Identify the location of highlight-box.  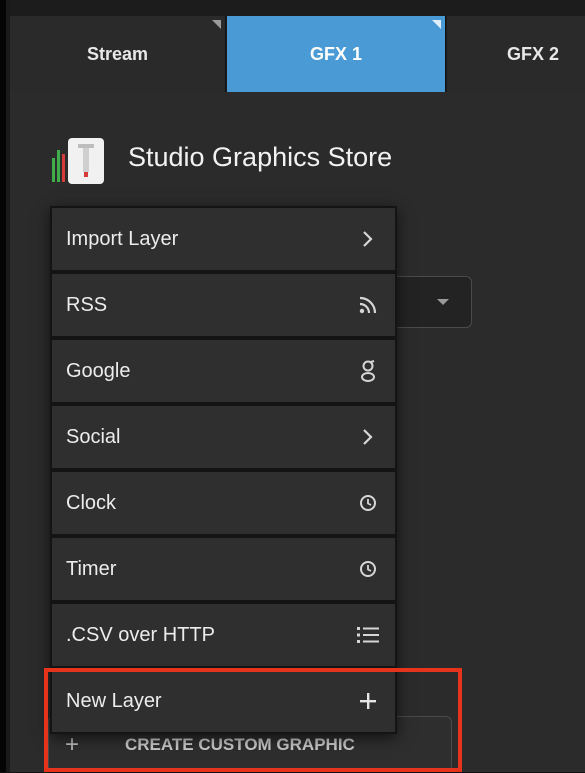
(253, 720).